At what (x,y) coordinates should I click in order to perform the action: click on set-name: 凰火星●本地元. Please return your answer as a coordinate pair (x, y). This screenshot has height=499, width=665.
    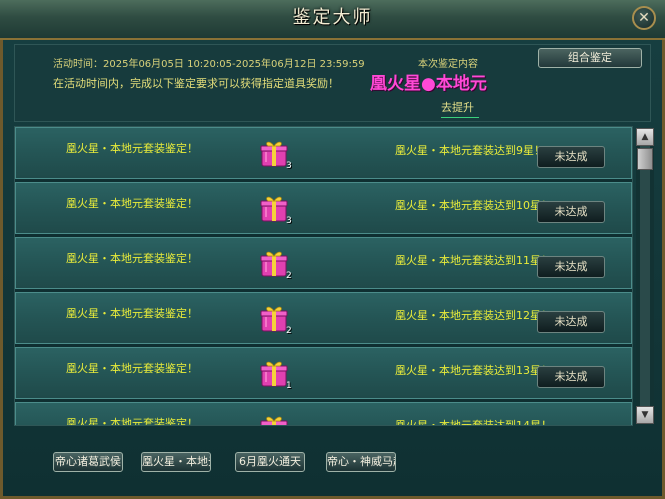
    Looking at the image, I should click on (428, 84).